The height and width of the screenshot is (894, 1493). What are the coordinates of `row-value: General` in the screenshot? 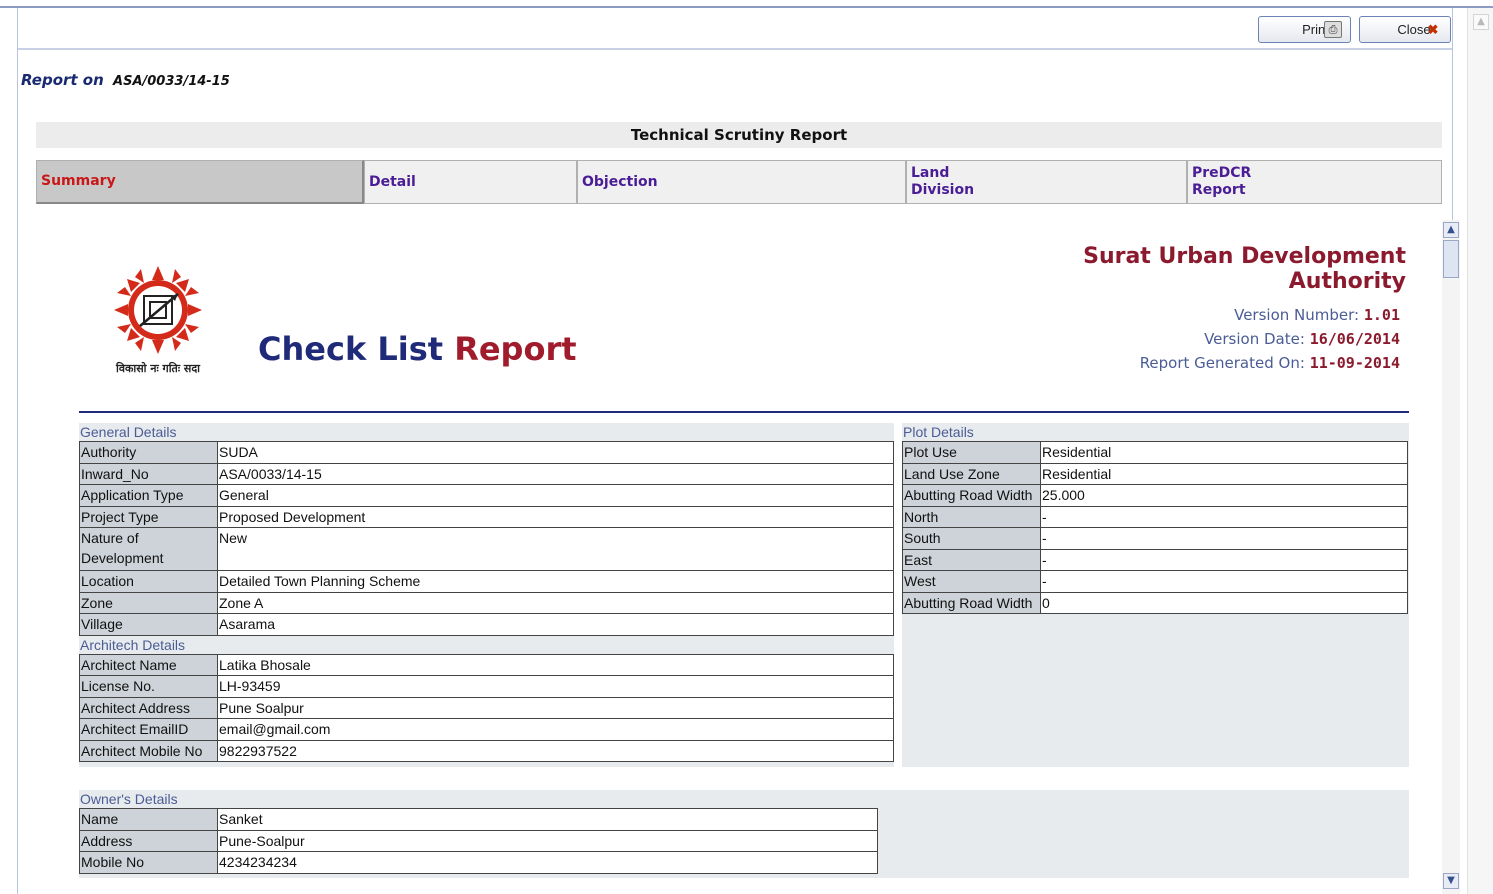 It's located at (555, 495).